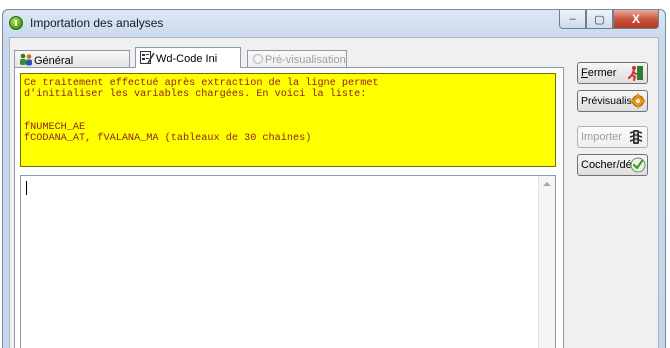 Image resolution: width=670 pixels, height=348 pixels. I want to click on close-button: Fermer, so click(612, 73).